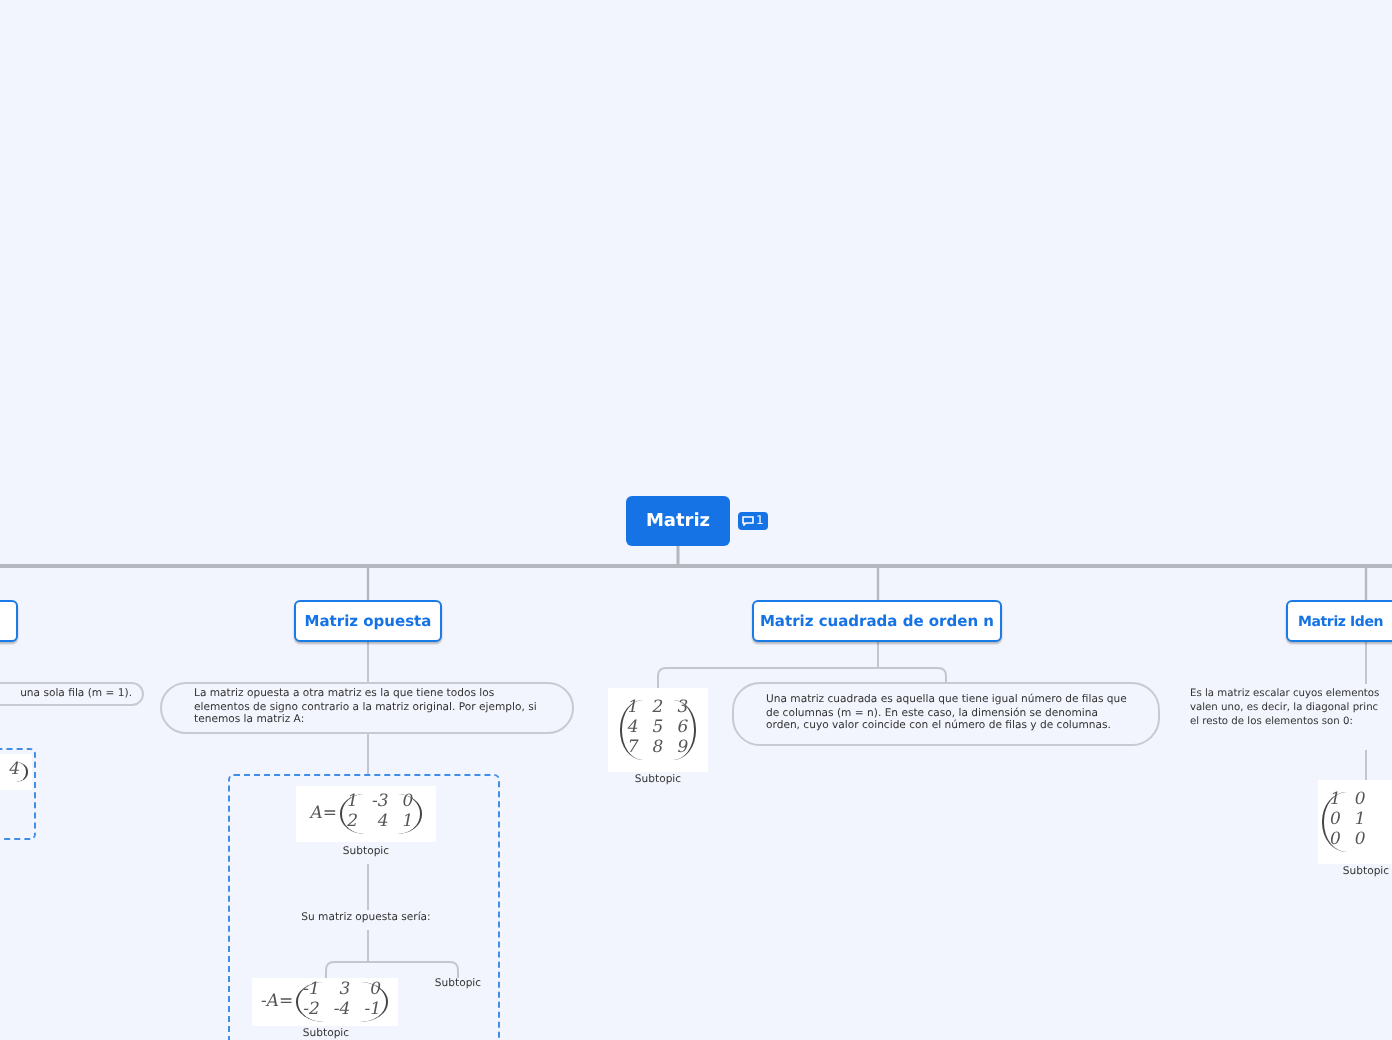 This screenshot has width=1392, height=1040. I want to click on matrix-image: 4, so click(16, 772).